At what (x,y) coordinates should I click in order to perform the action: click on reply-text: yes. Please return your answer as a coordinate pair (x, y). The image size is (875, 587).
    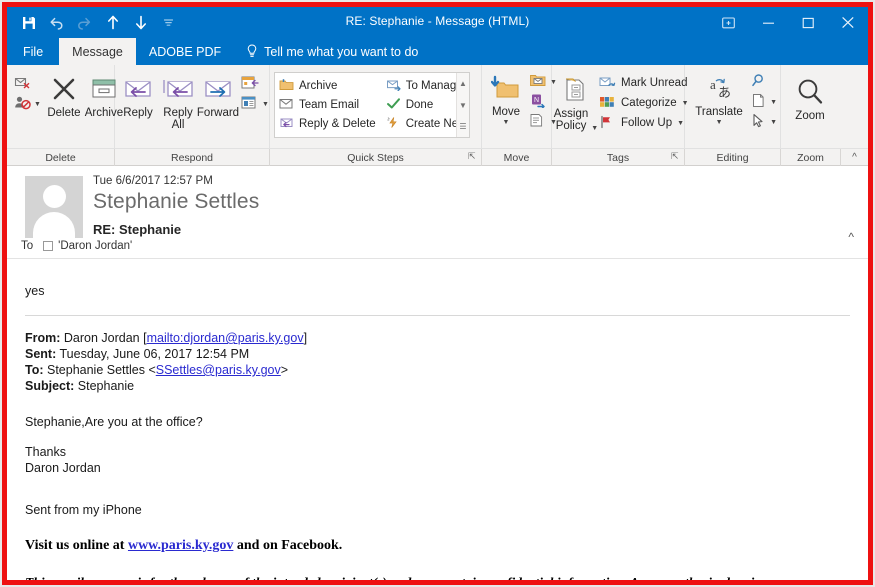
    Looking at the image, I should click on (35, 291).